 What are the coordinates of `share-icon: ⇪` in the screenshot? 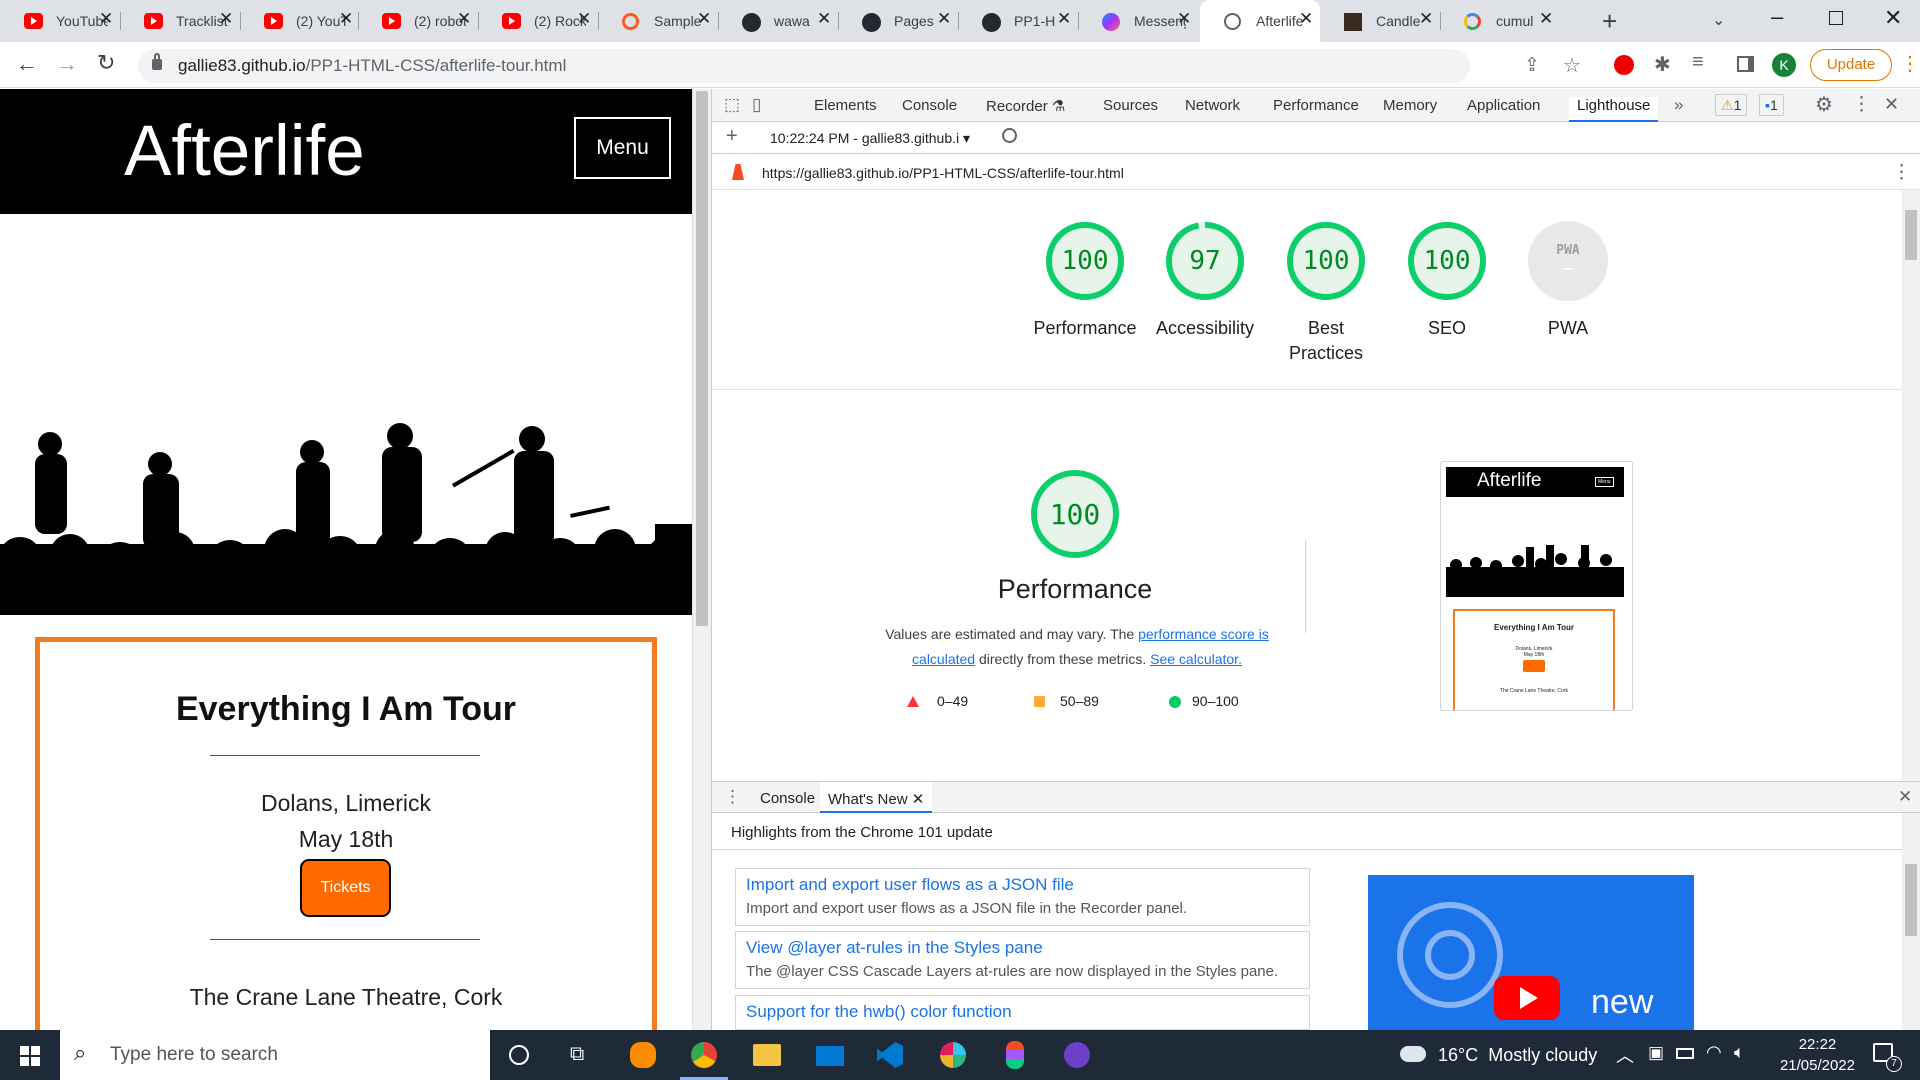 It's located at (1532, 65).